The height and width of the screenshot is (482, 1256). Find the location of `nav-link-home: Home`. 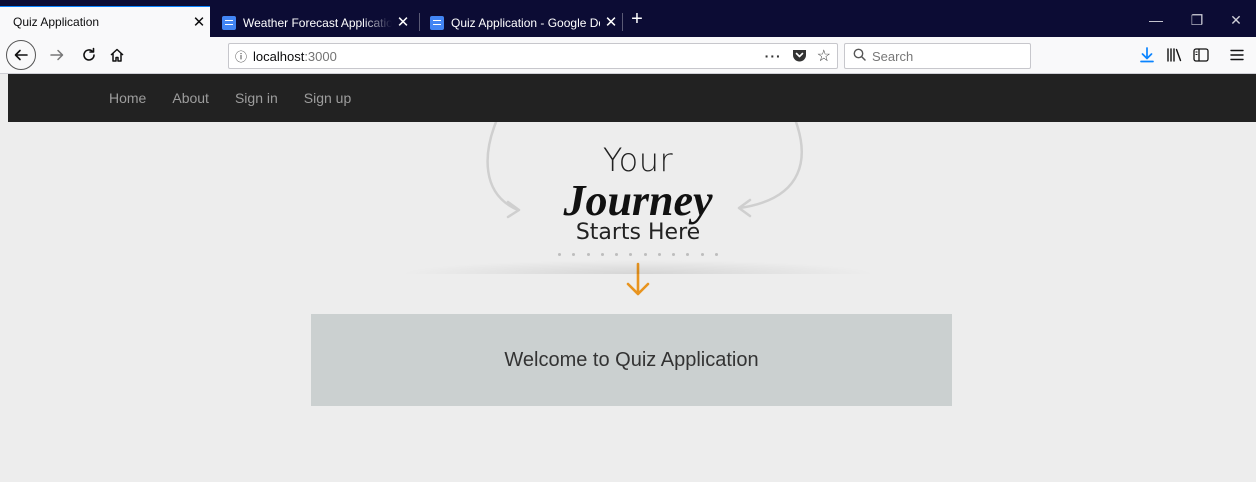

nav-link-home: Home is located at coordinates (127, 98).